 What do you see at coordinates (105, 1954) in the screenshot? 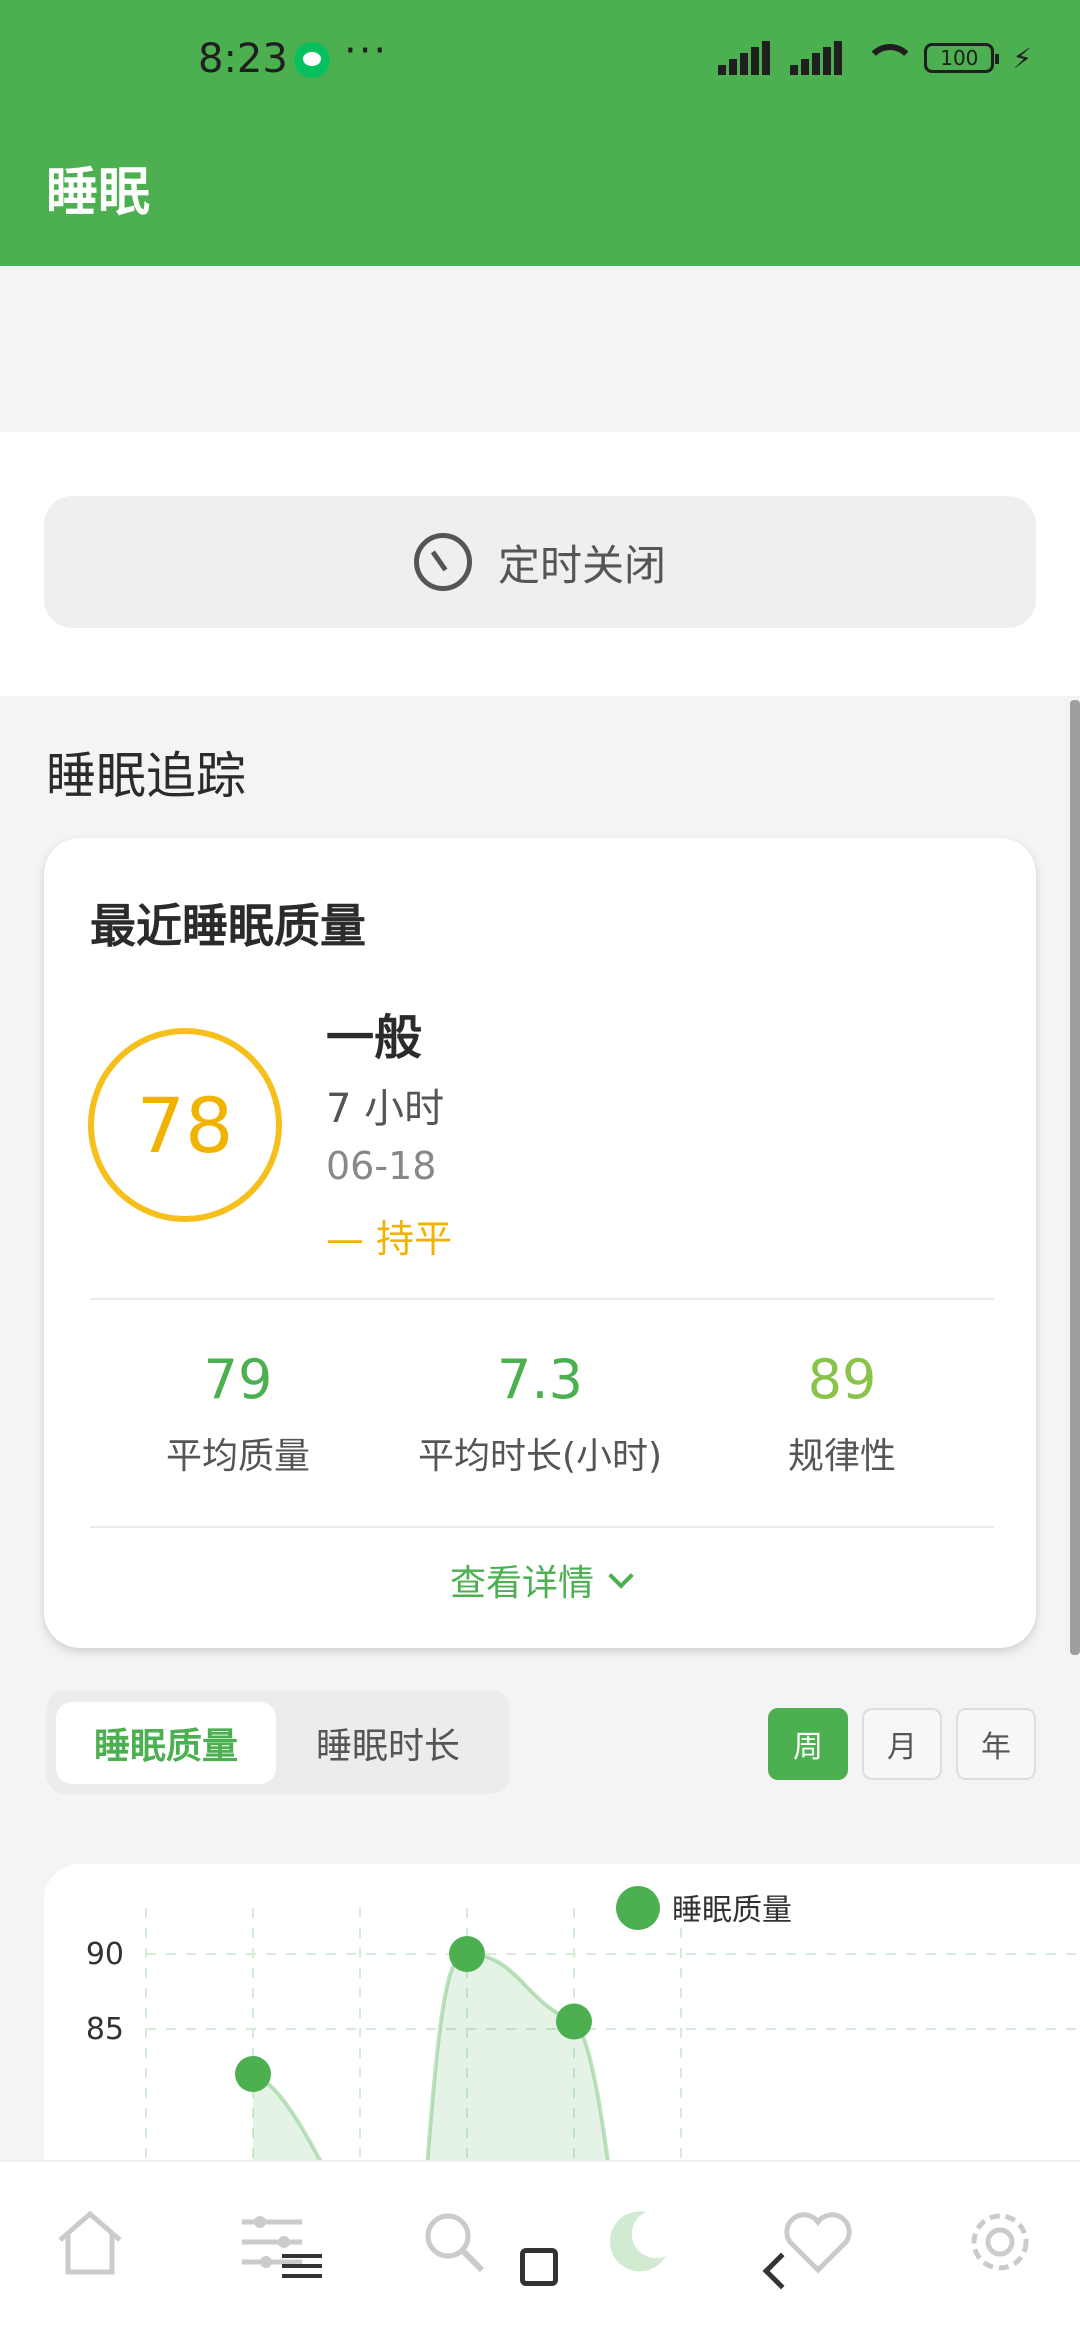
I see `y-tick-label: 90` at bounding box center [105, 1954].